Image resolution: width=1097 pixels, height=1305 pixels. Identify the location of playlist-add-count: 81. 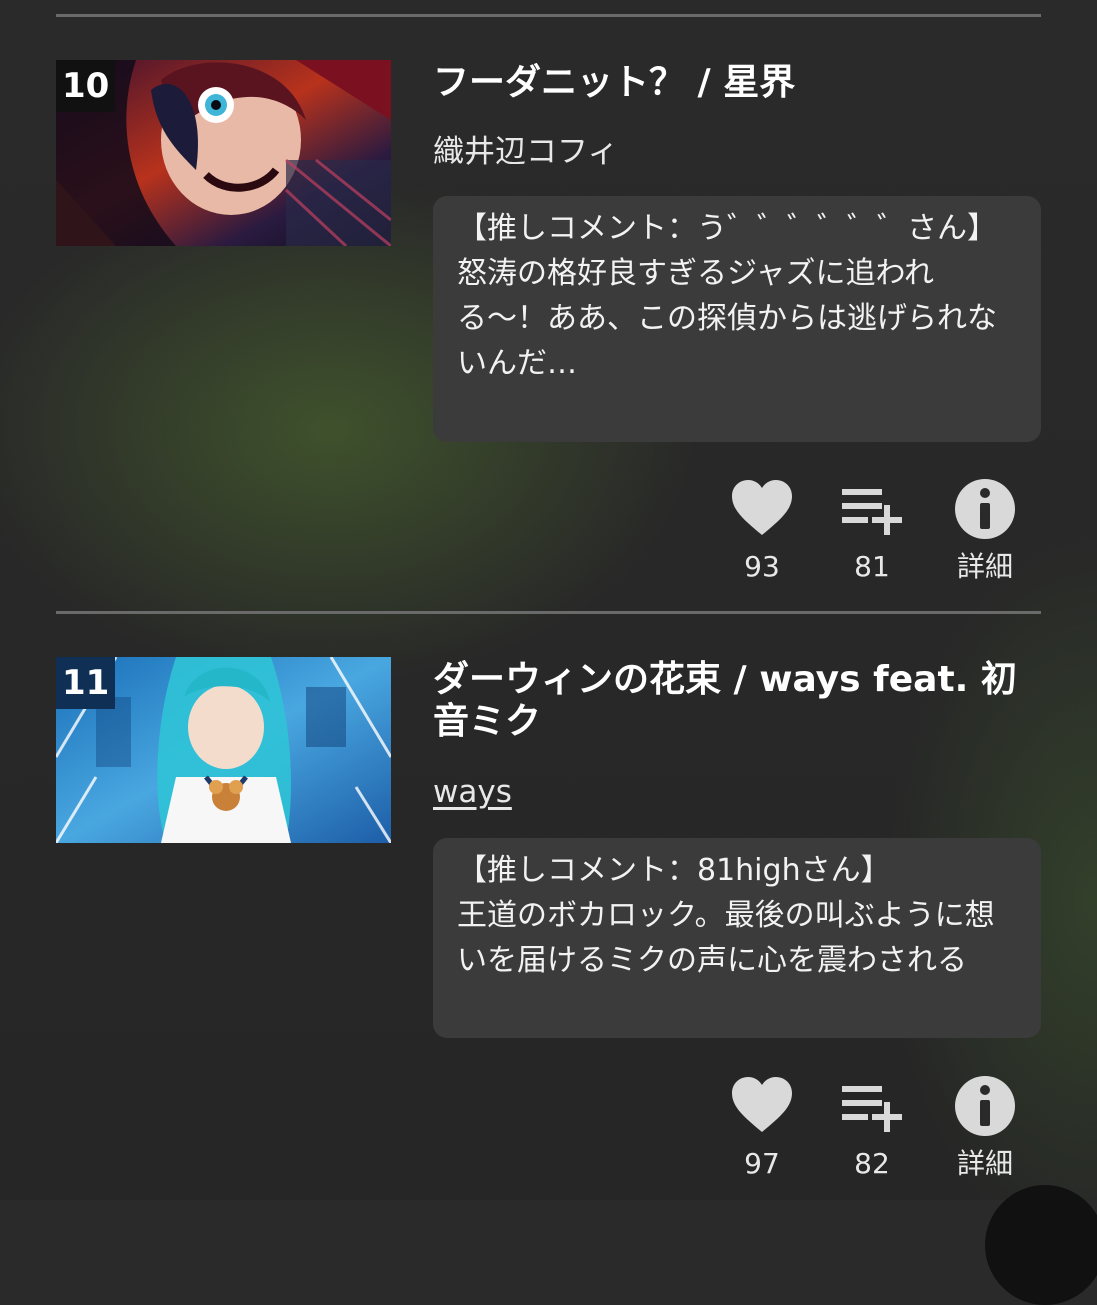
(872, 566).